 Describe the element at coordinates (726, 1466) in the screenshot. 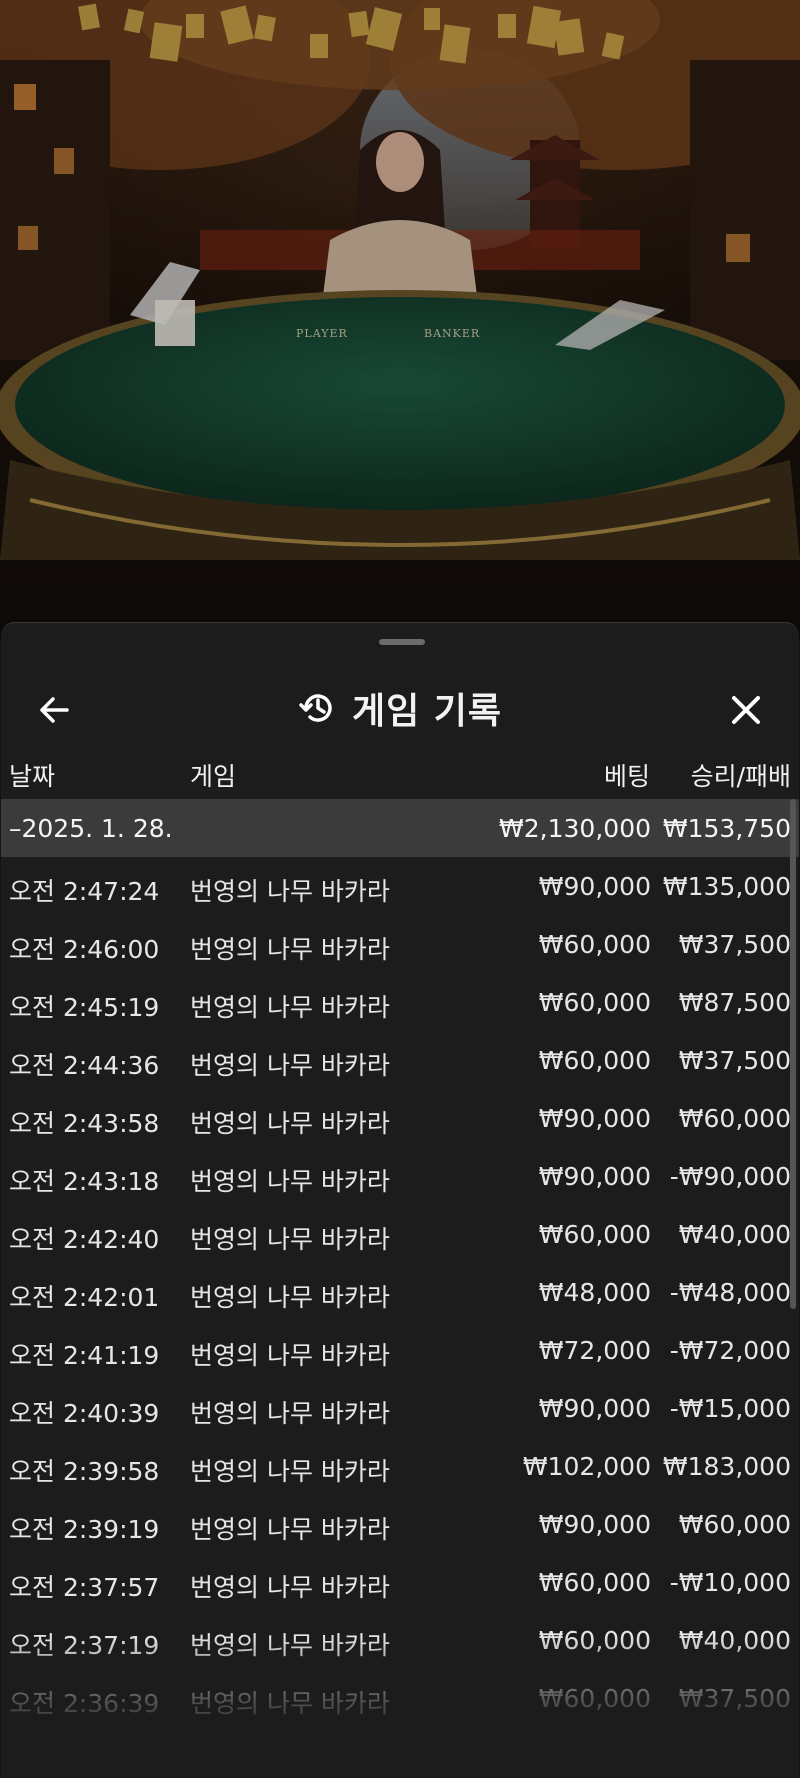

I see `row-result: ₩183,000` at that location.